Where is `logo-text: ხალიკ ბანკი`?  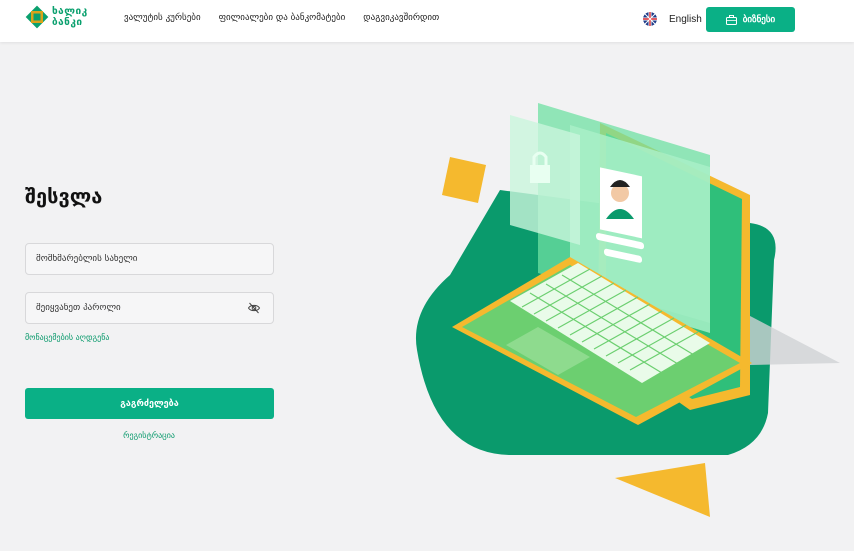
logo-text: ხალიკ ბანკი is located at coordinates (78, 17).